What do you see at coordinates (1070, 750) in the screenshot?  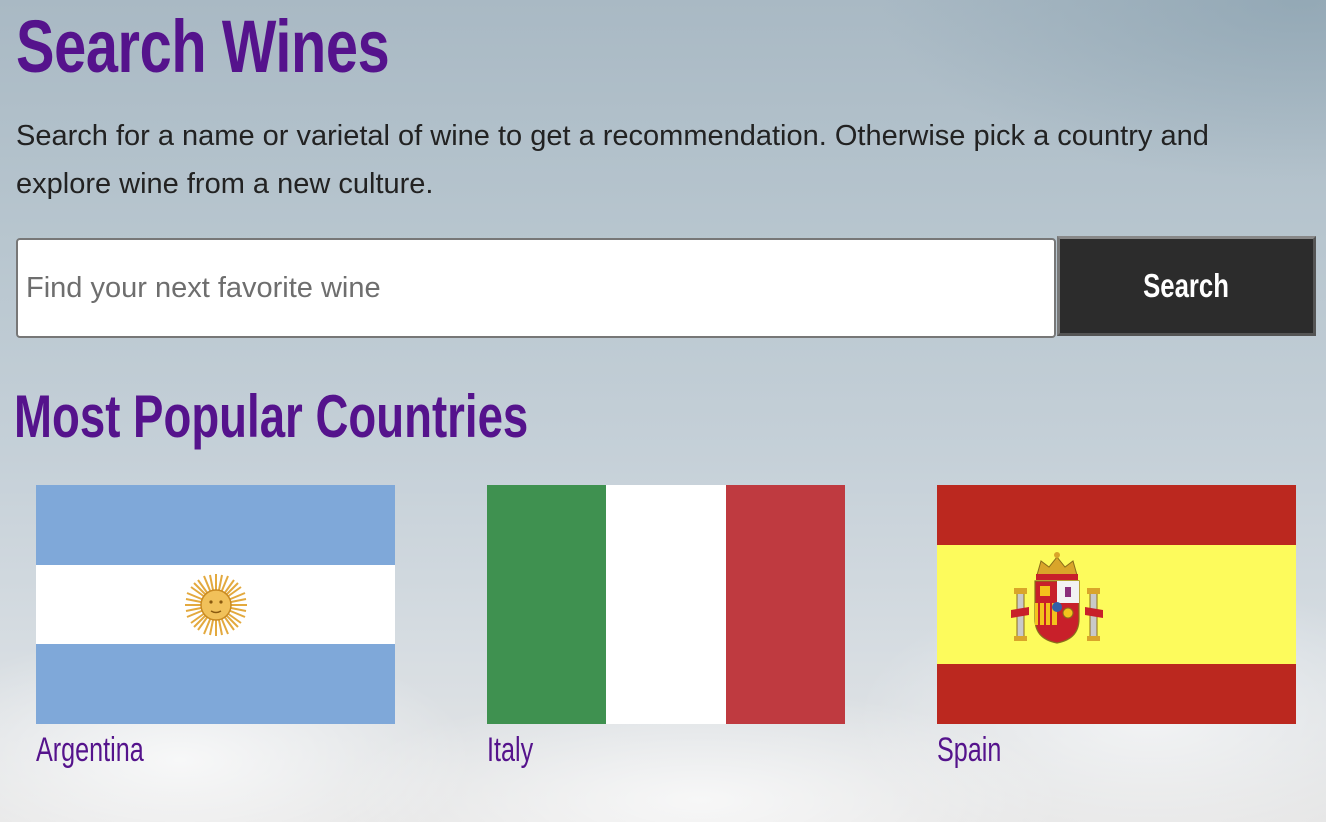 I see `country-link-spain: Spain` at bounding box center [1070, 750].